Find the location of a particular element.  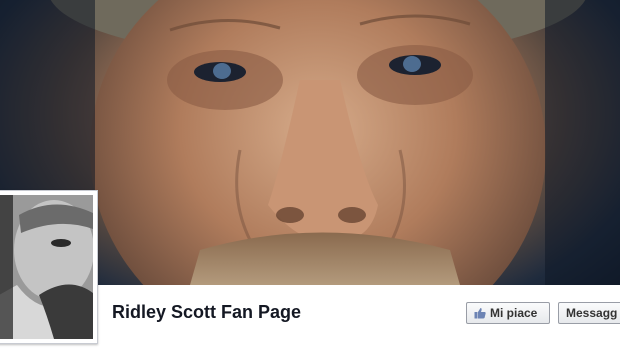

profile-photo is located at coordinates (46, 267).